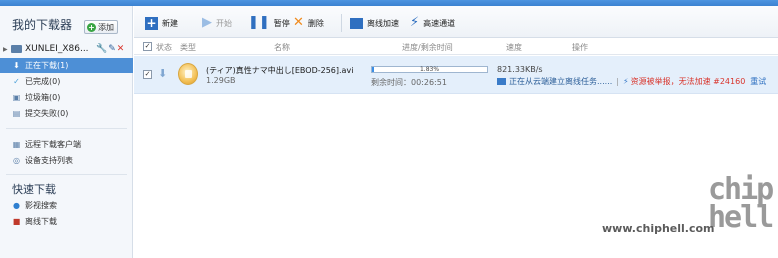  Describe the element at coordinates (49, 160) in the screenshot. I see `sidebar-item-label: 设备支持列表` at that location.